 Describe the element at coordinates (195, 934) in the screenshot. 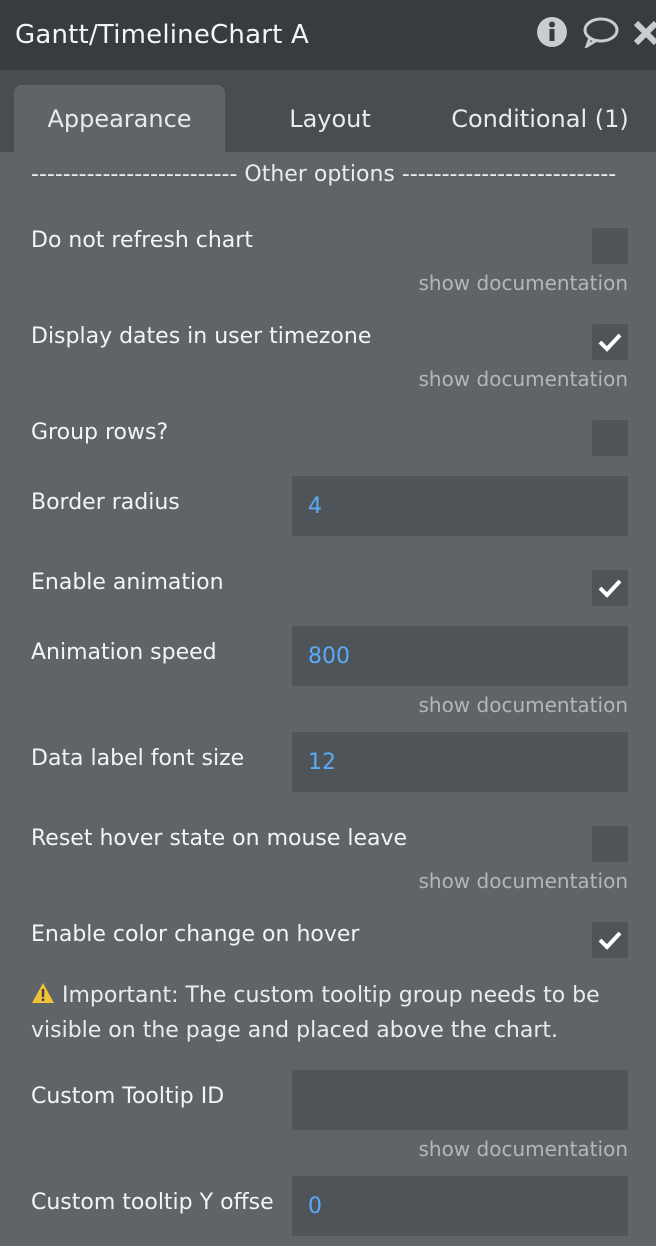

I see `color-change-hover-label: Enable color change on hover` at that location.